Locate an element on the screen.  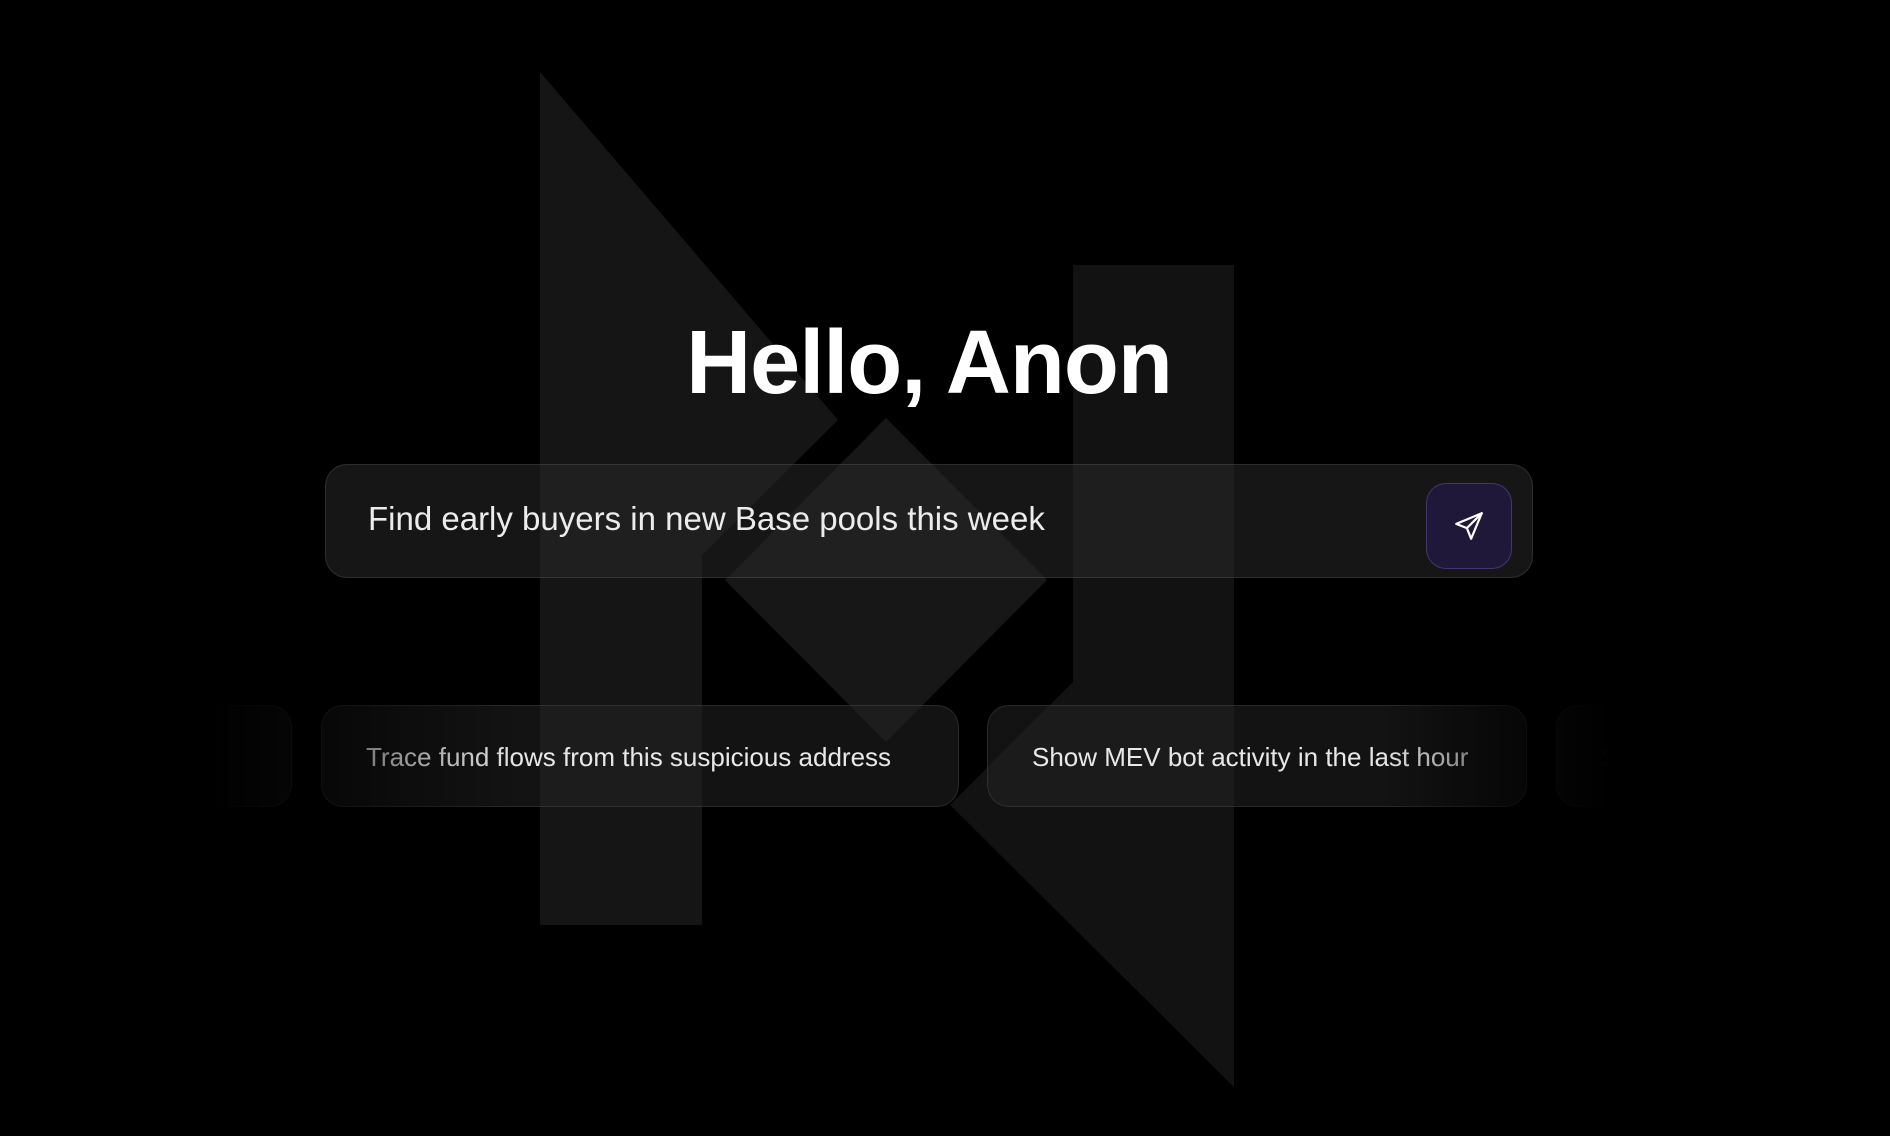
suggestion-chip: Show MEV bot activity in the last hour is located at coordinates (1257, 756).